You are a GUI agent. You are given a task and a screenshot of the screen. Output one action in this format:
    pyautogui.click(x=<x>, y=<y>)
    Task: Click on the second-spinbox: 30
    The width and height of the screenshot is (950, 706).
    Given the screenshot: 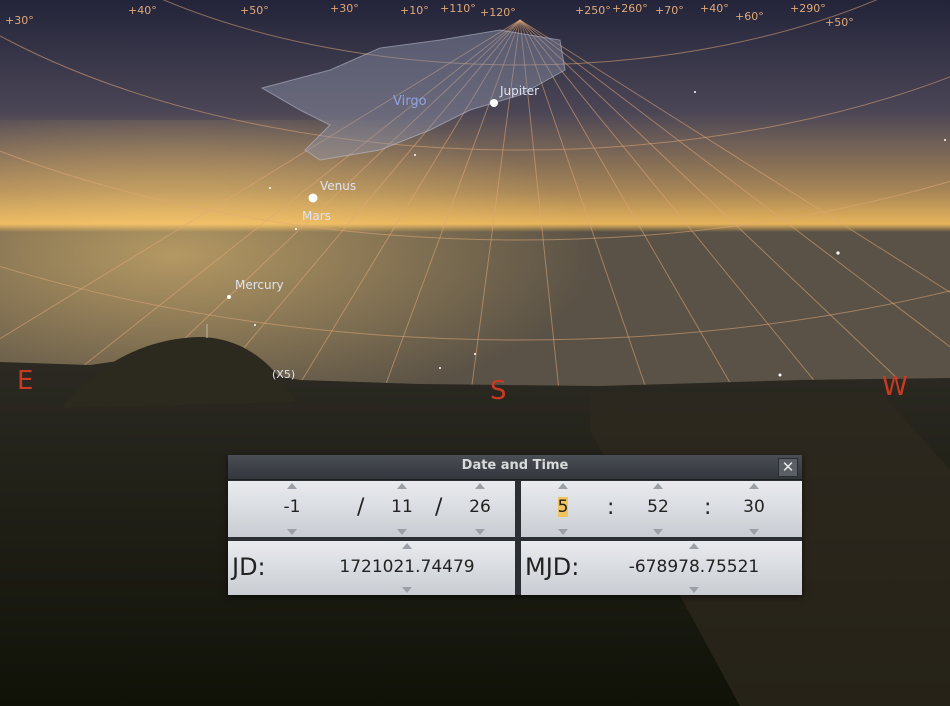 What is the action you would take?
    pyautogui.click(x=754, y=509)
    